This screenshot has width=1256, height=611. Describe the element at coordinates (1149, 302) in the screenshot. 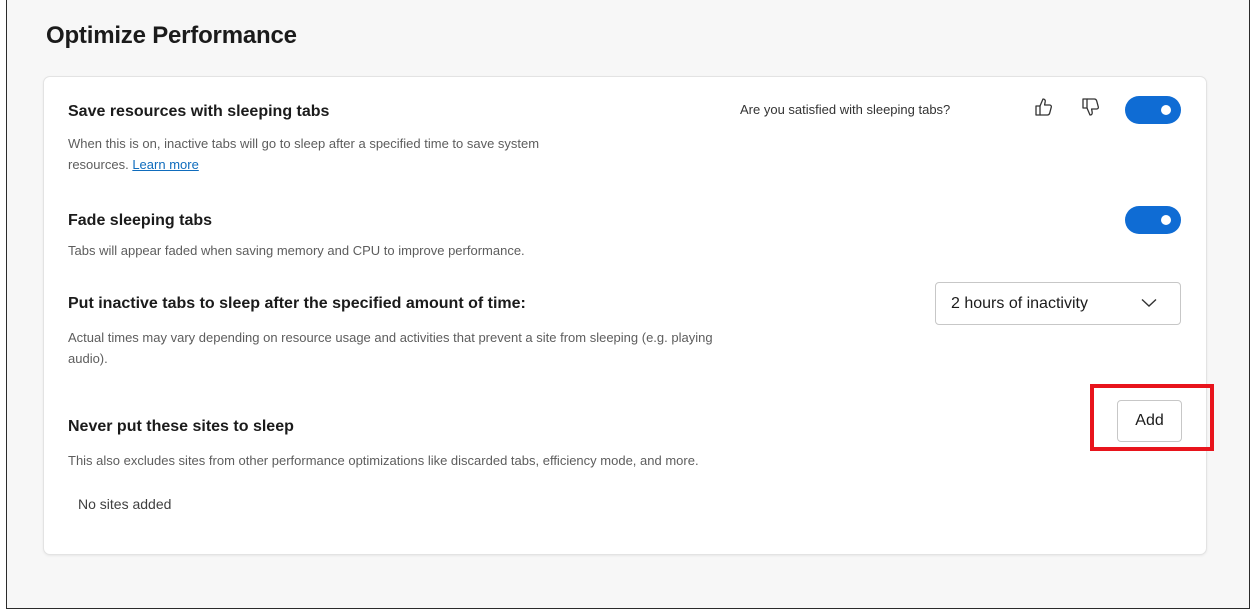

I see `chevron-down-icon` at that location.